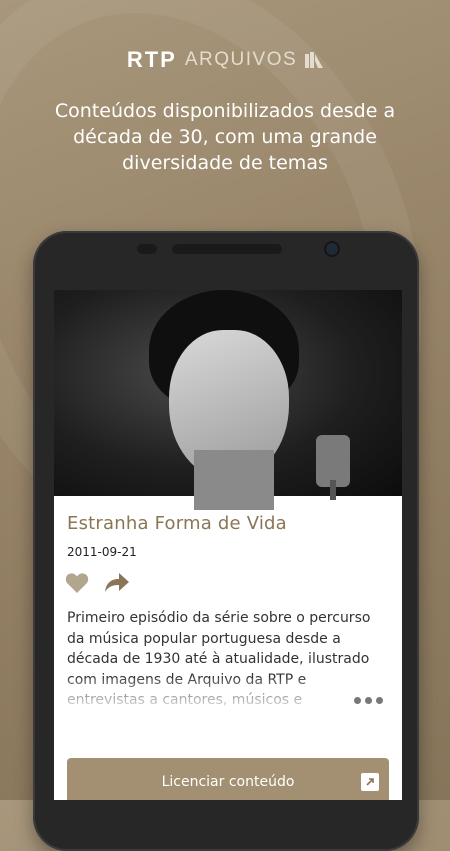  Describe the element at coordinates (228, 782) in the screenshot. I see `license-button-label: Licenciar conteúdo` at that location.